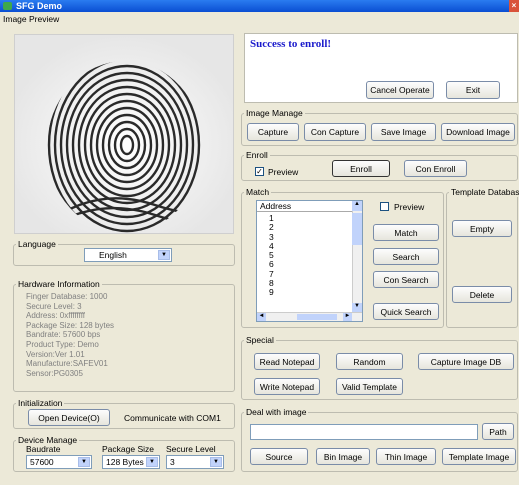 The width and height of the screenshot is (519, 485). Describe the element at coordinates (274, 113) in the screenshot. I see `image-manage-label: Image Manage` at that location.